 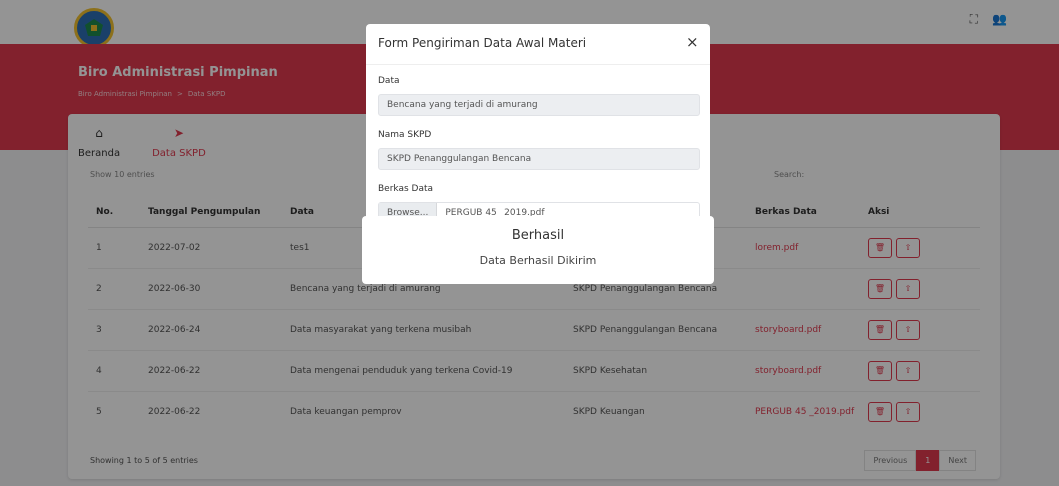 What do you see at coordinates (538, 260) in the screenshot?
I see `alert-message: Data Berhasil Dikirim` at bounding box center [538, 260].